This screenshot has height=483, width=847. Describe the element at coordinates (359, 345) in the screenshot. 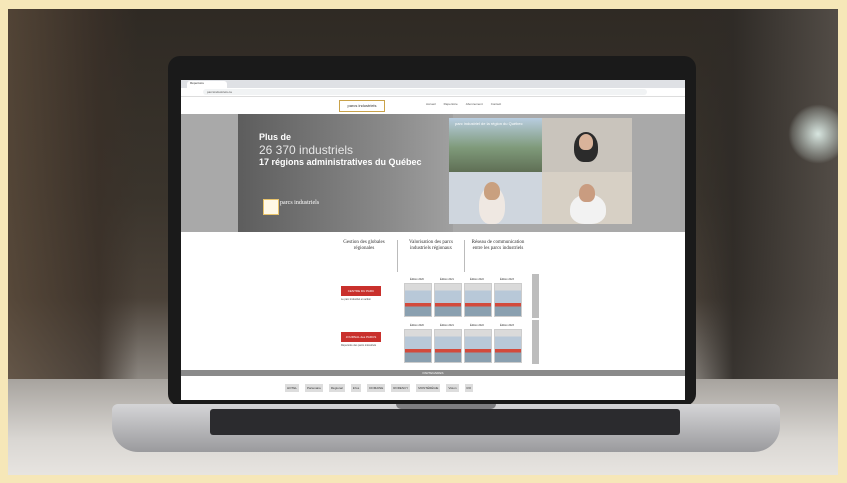

I see `publication-subtitle: Répertoire des parcs industriels` at that location.